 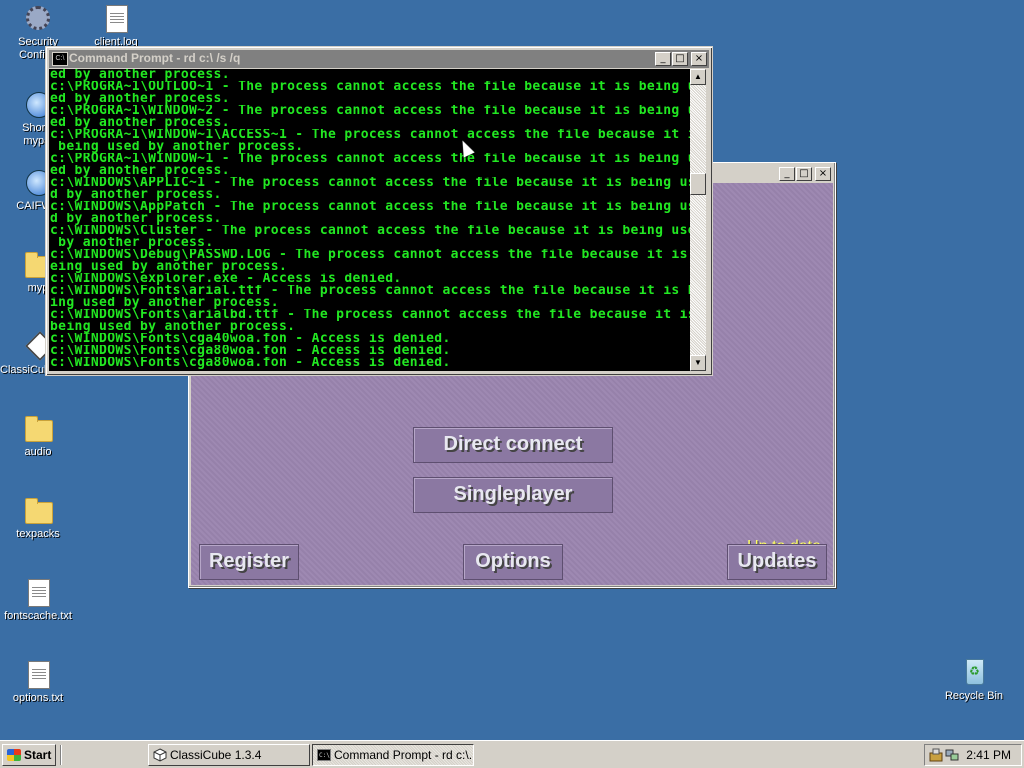 What do you see at coordinates (513, 445) in the screenshot?
I see `direct-connect-button: Direct connect` at bounding box center [513, 445].